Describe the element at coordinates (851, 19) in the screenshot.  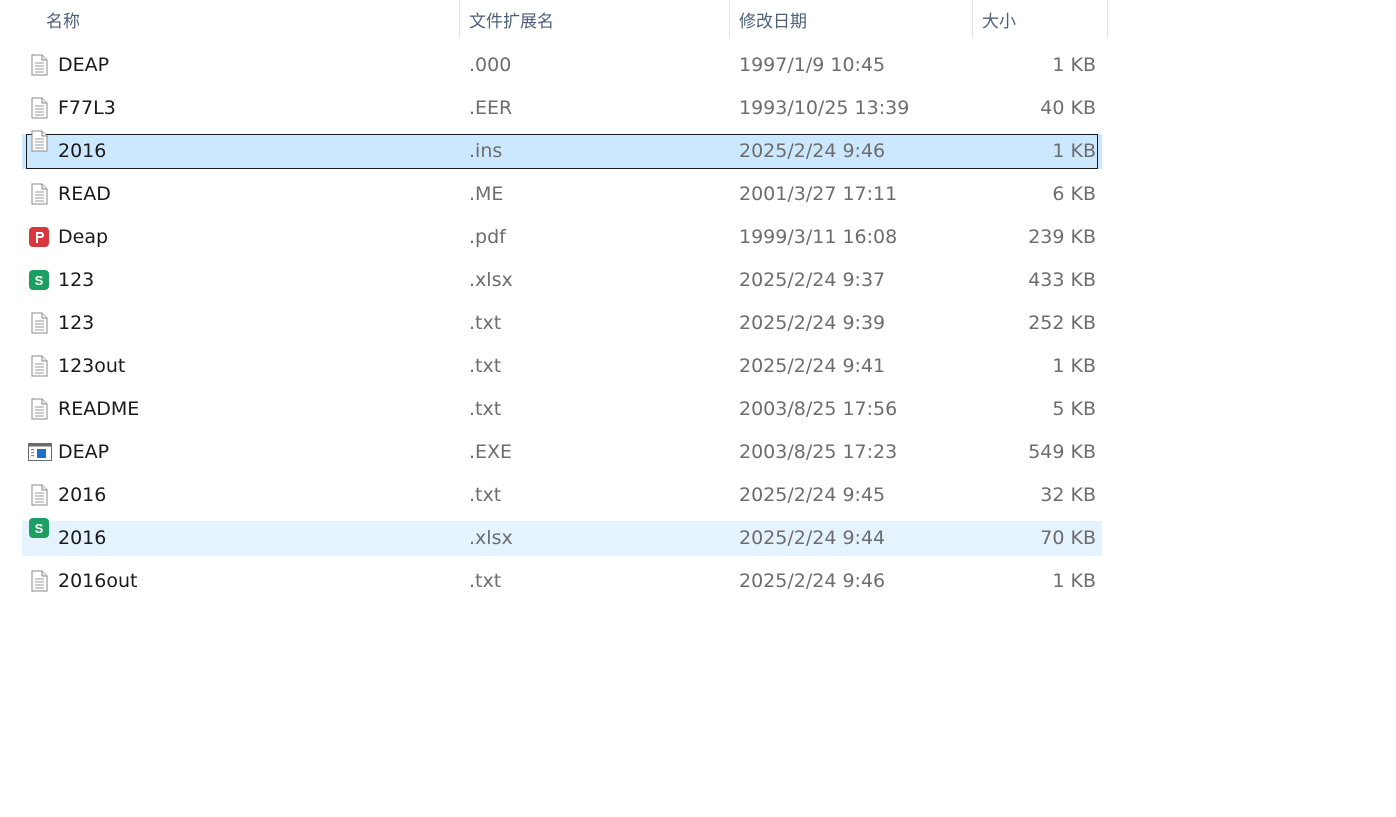
I see `column-header-date-modified: 修改日期` at that location.